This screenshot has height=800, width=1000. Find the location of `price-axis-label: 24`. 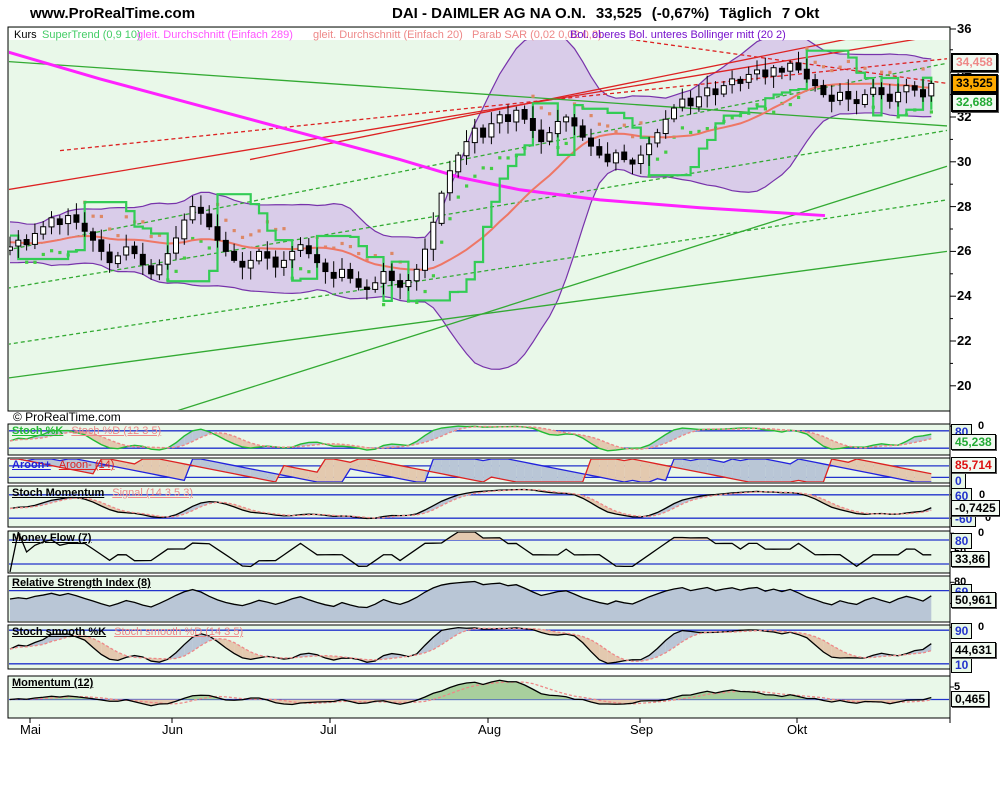

price-axis-label: 24 is located at coordinates (964, 296).